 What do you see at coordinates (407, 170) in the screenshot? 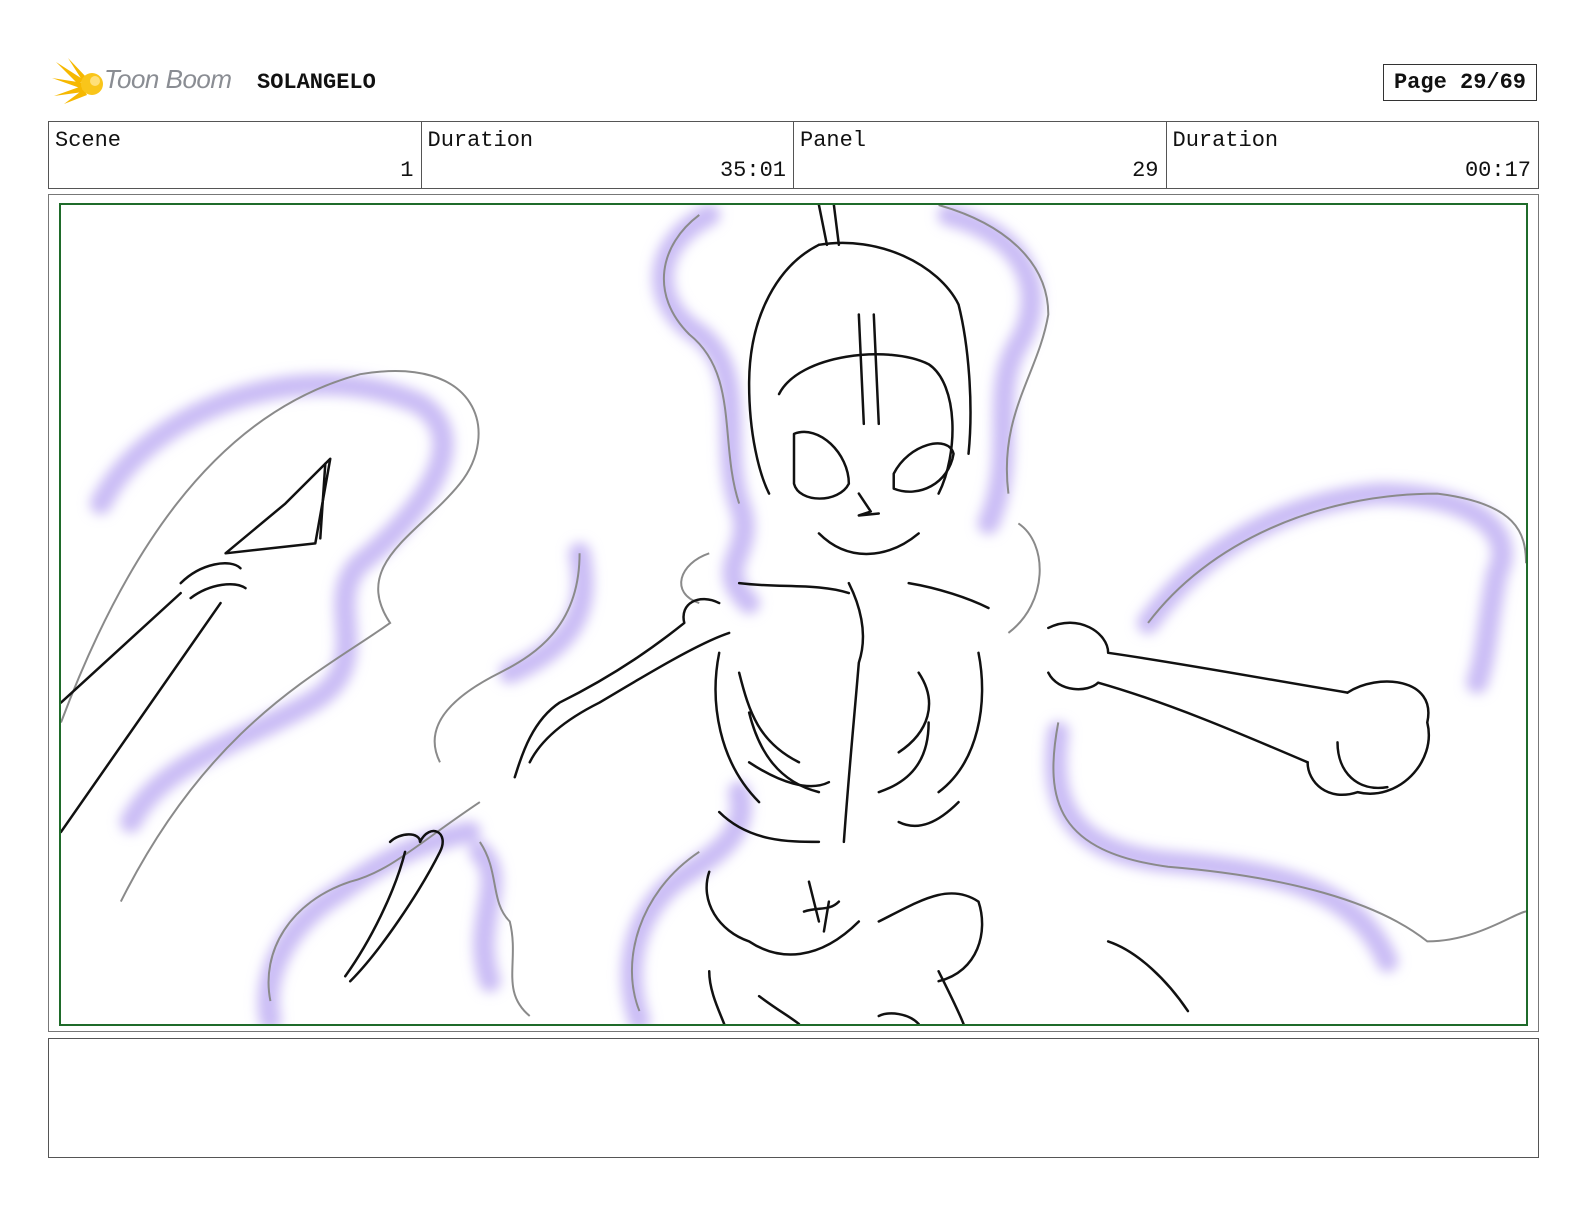
I see `scene-value: 1` at bounding box center [407, 170].